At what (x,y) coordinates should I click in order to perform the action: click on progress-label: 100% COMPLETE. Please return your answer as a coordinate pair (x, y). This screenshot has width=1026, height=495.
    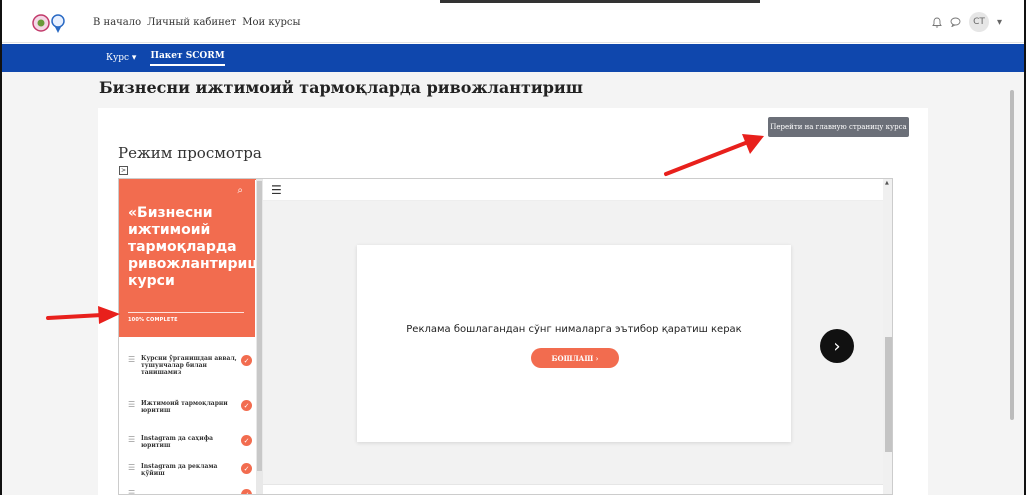
    Looking at the image, I should click on (153, 320).